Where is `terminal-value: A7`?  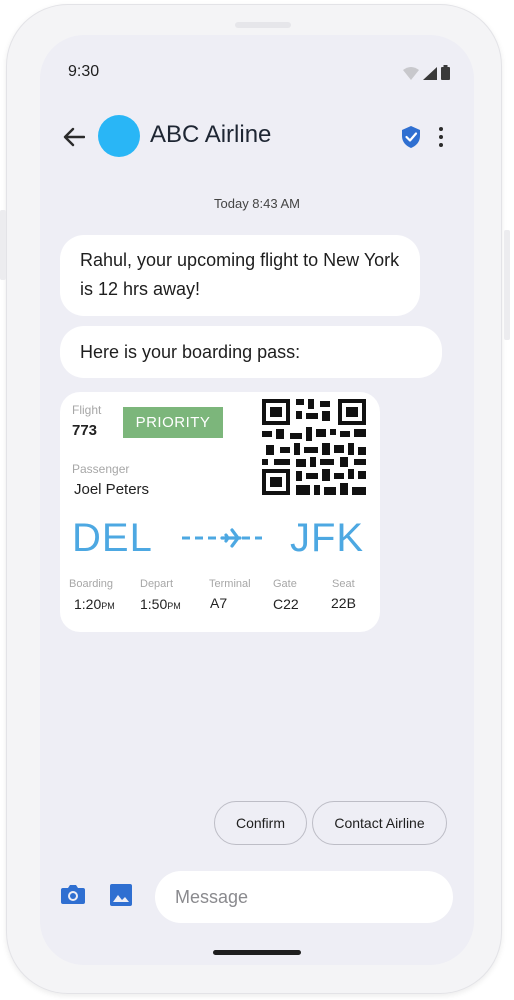 terminal-value: A7 is located at coordinates (219, 603).